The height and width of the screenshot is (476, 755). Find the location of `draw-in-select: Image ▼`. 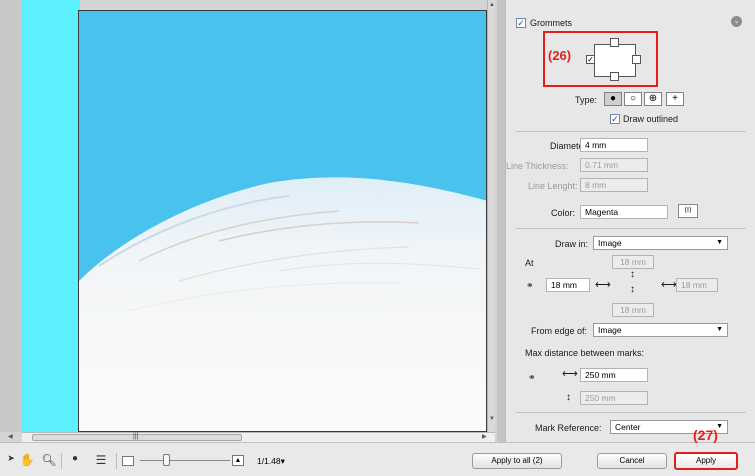

draw-in-select: Image ▼ is located at coordinates (660, 243).